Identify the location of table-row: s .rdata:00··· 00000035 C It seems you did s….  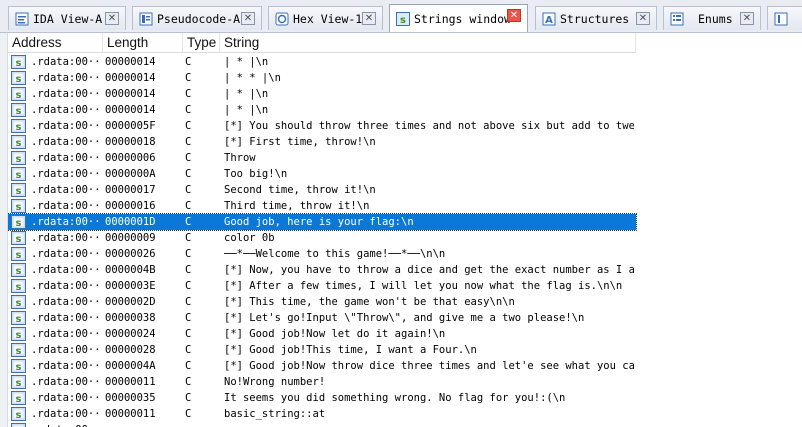
(405, 398).